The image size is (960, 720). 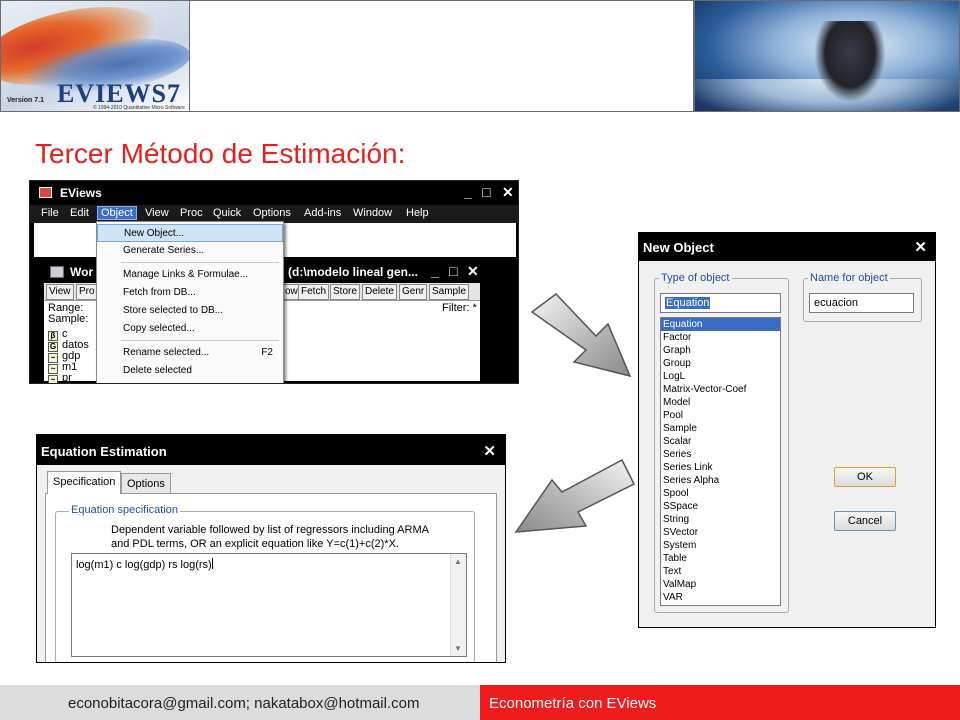 What do you see at coordinates (79, 213) in the screenshot?
I see `menu-edit: Edit` at bounding box center [79, 213].